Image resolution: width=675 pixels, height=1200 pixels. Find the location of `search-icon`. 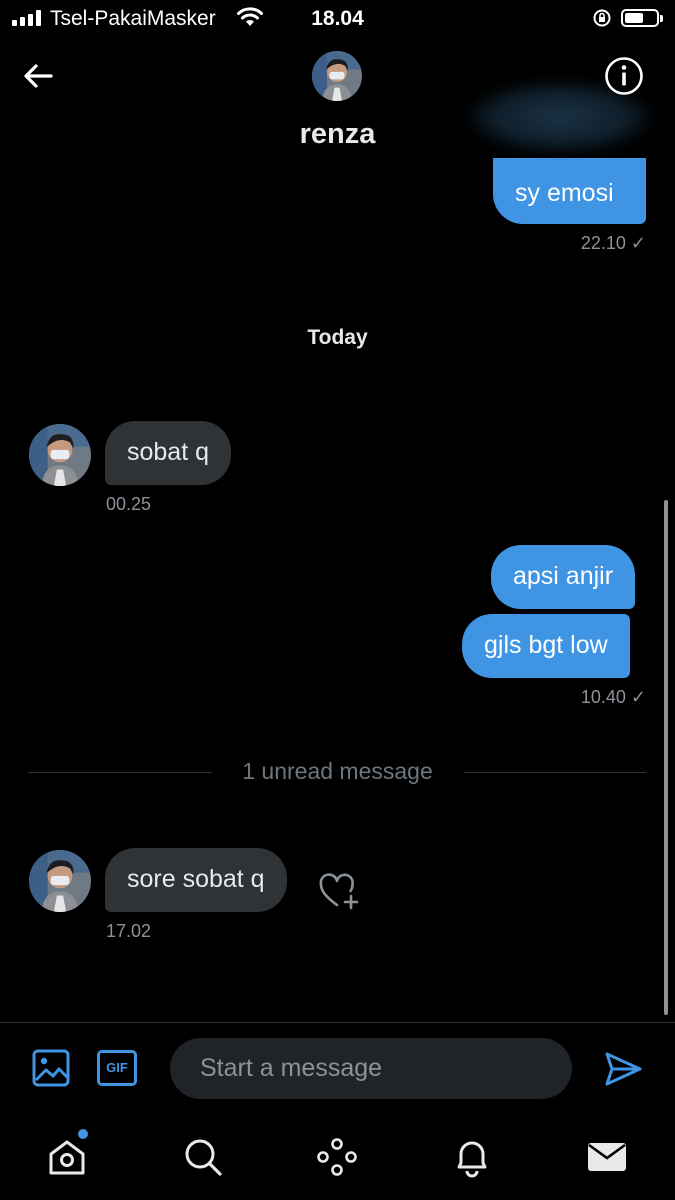

search-icon is located at coordinates (203, 1157).